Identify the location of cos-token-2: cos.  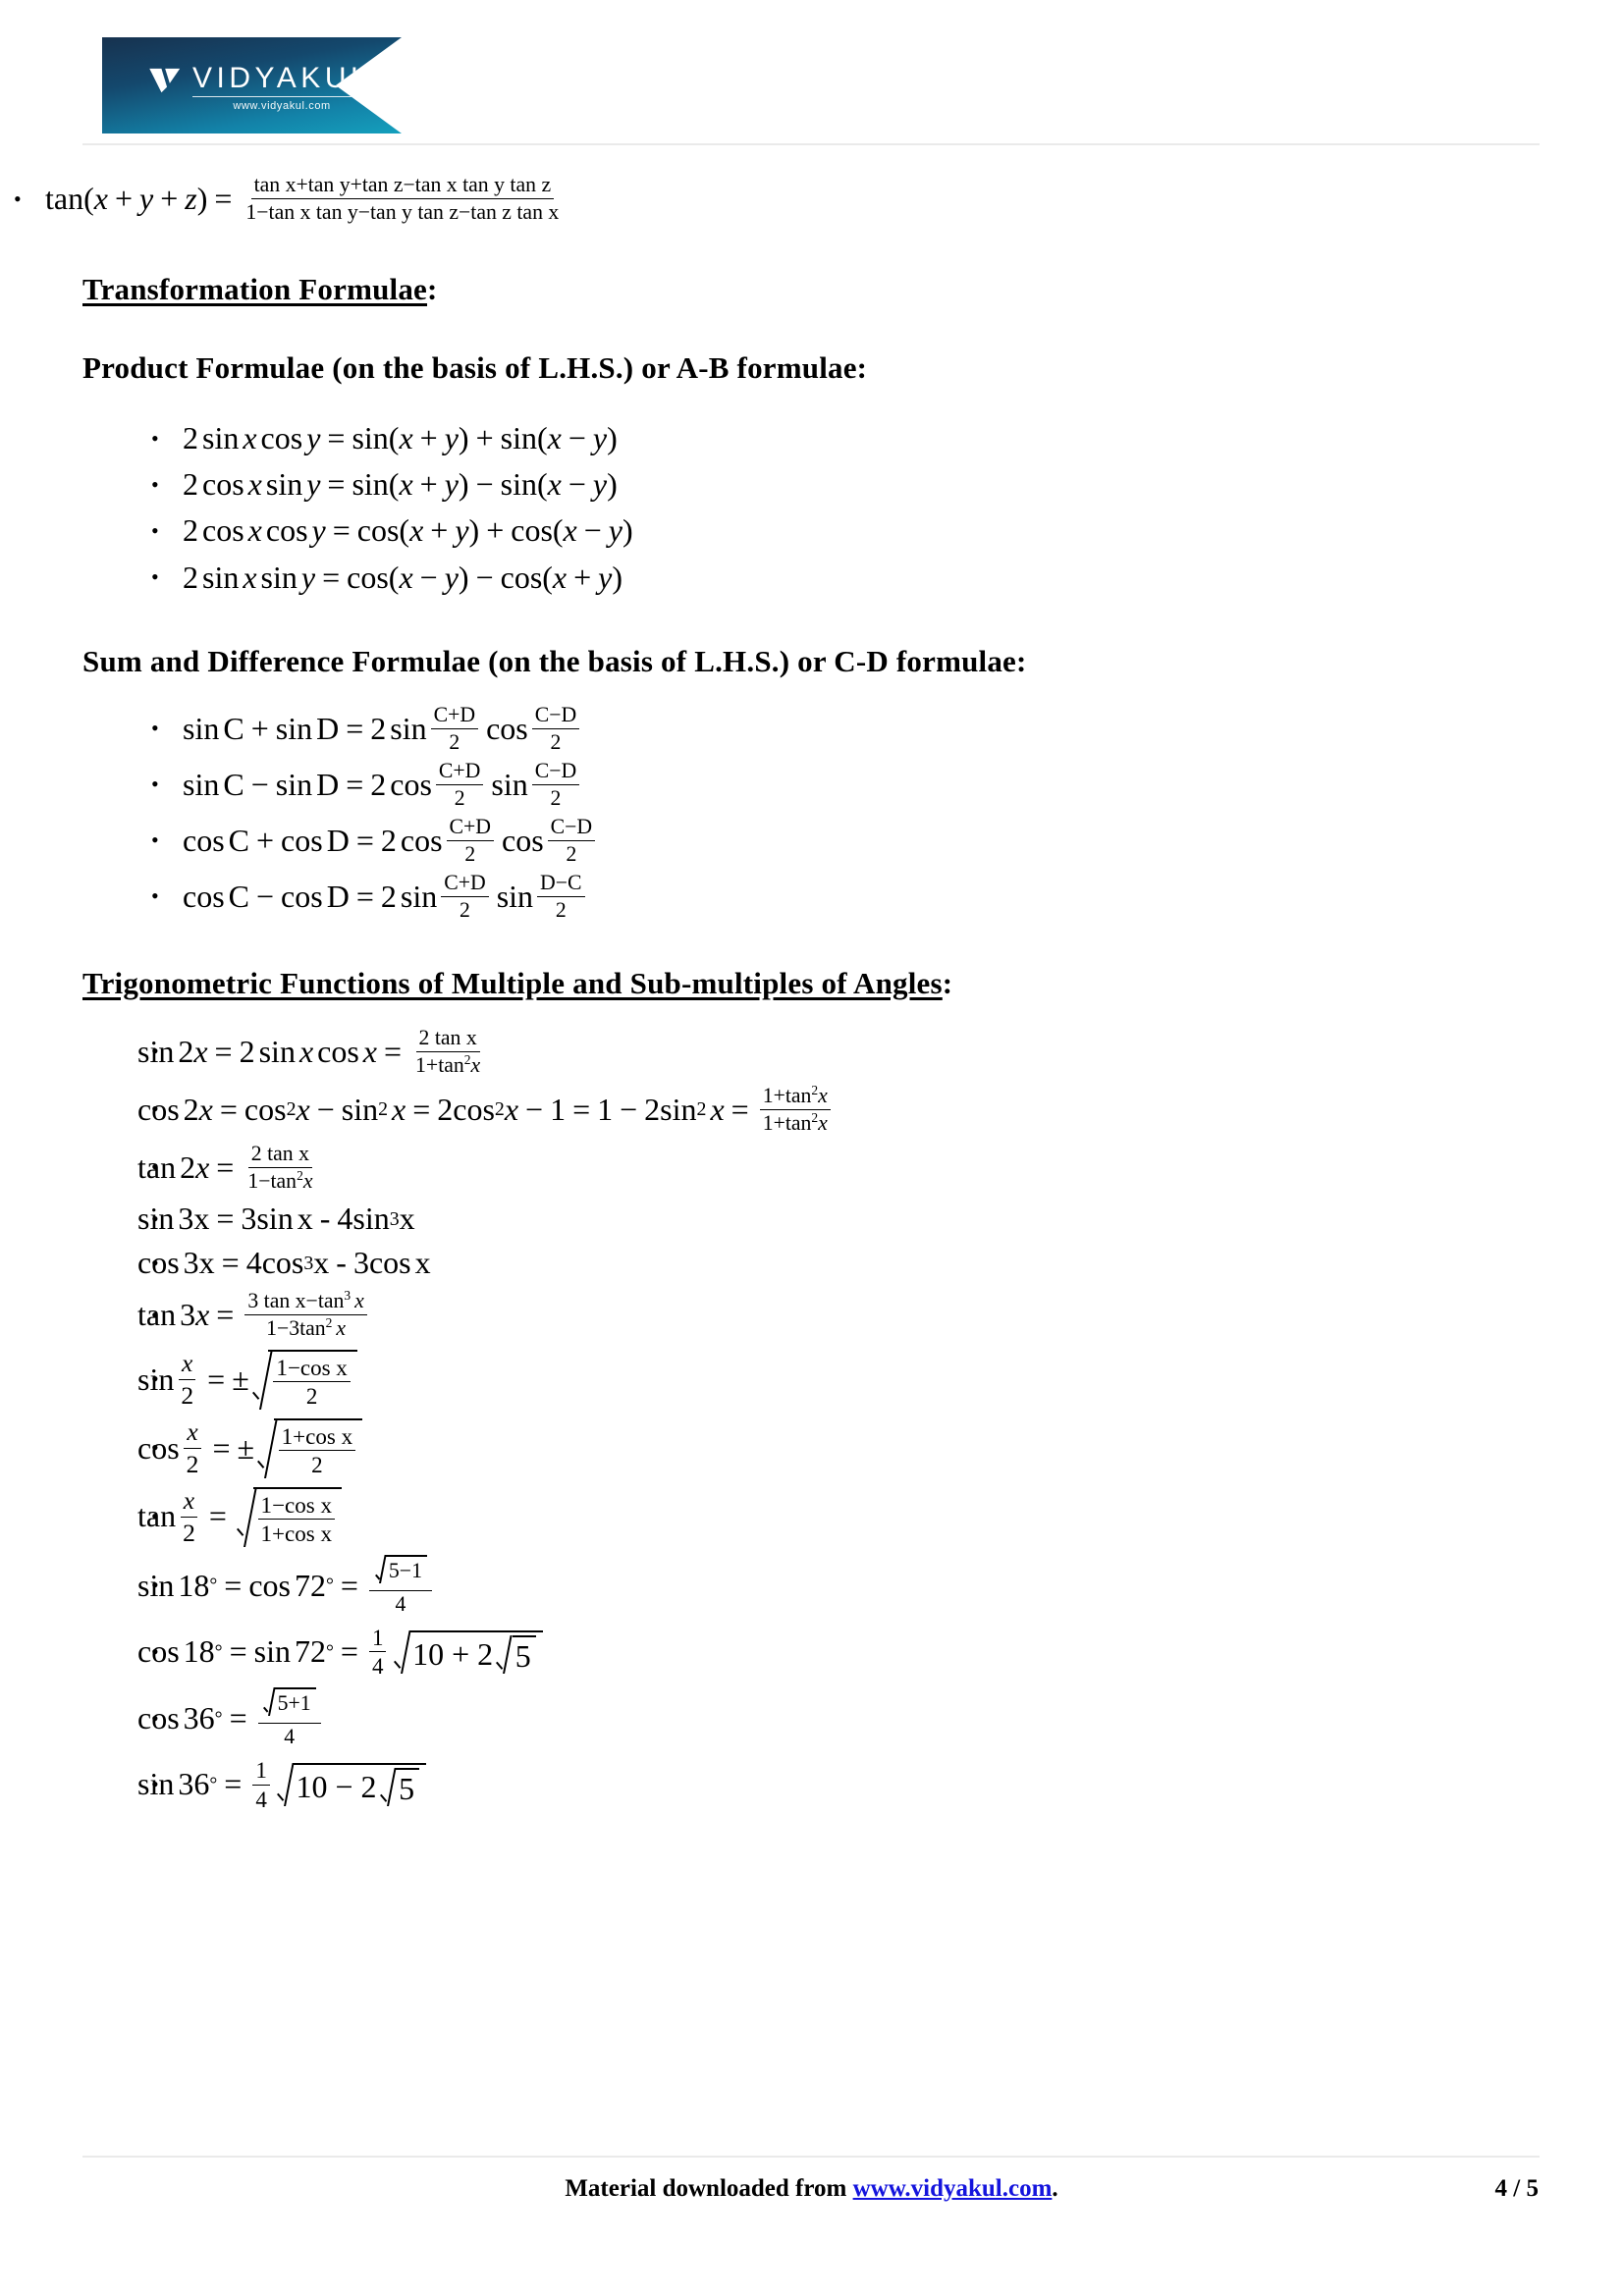
(378, 530).